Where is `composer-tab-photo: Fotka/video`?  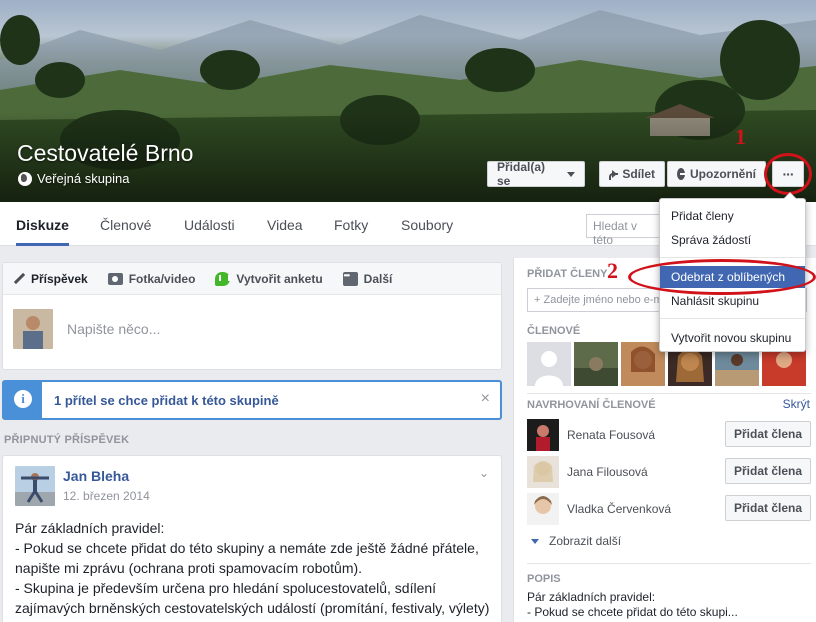
composer-tab-photo: Fotka/video is located at coordinates (151, 278).